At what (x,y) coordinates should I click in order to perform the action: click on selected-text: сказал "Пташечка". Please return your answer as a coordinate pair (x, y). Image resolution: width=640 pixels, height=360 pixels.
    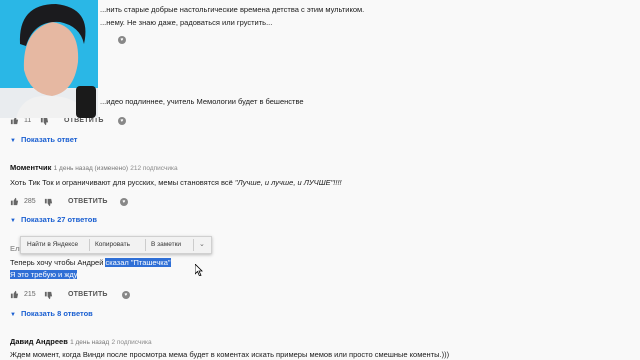
    Looking at the image, I should click on (138, 262).